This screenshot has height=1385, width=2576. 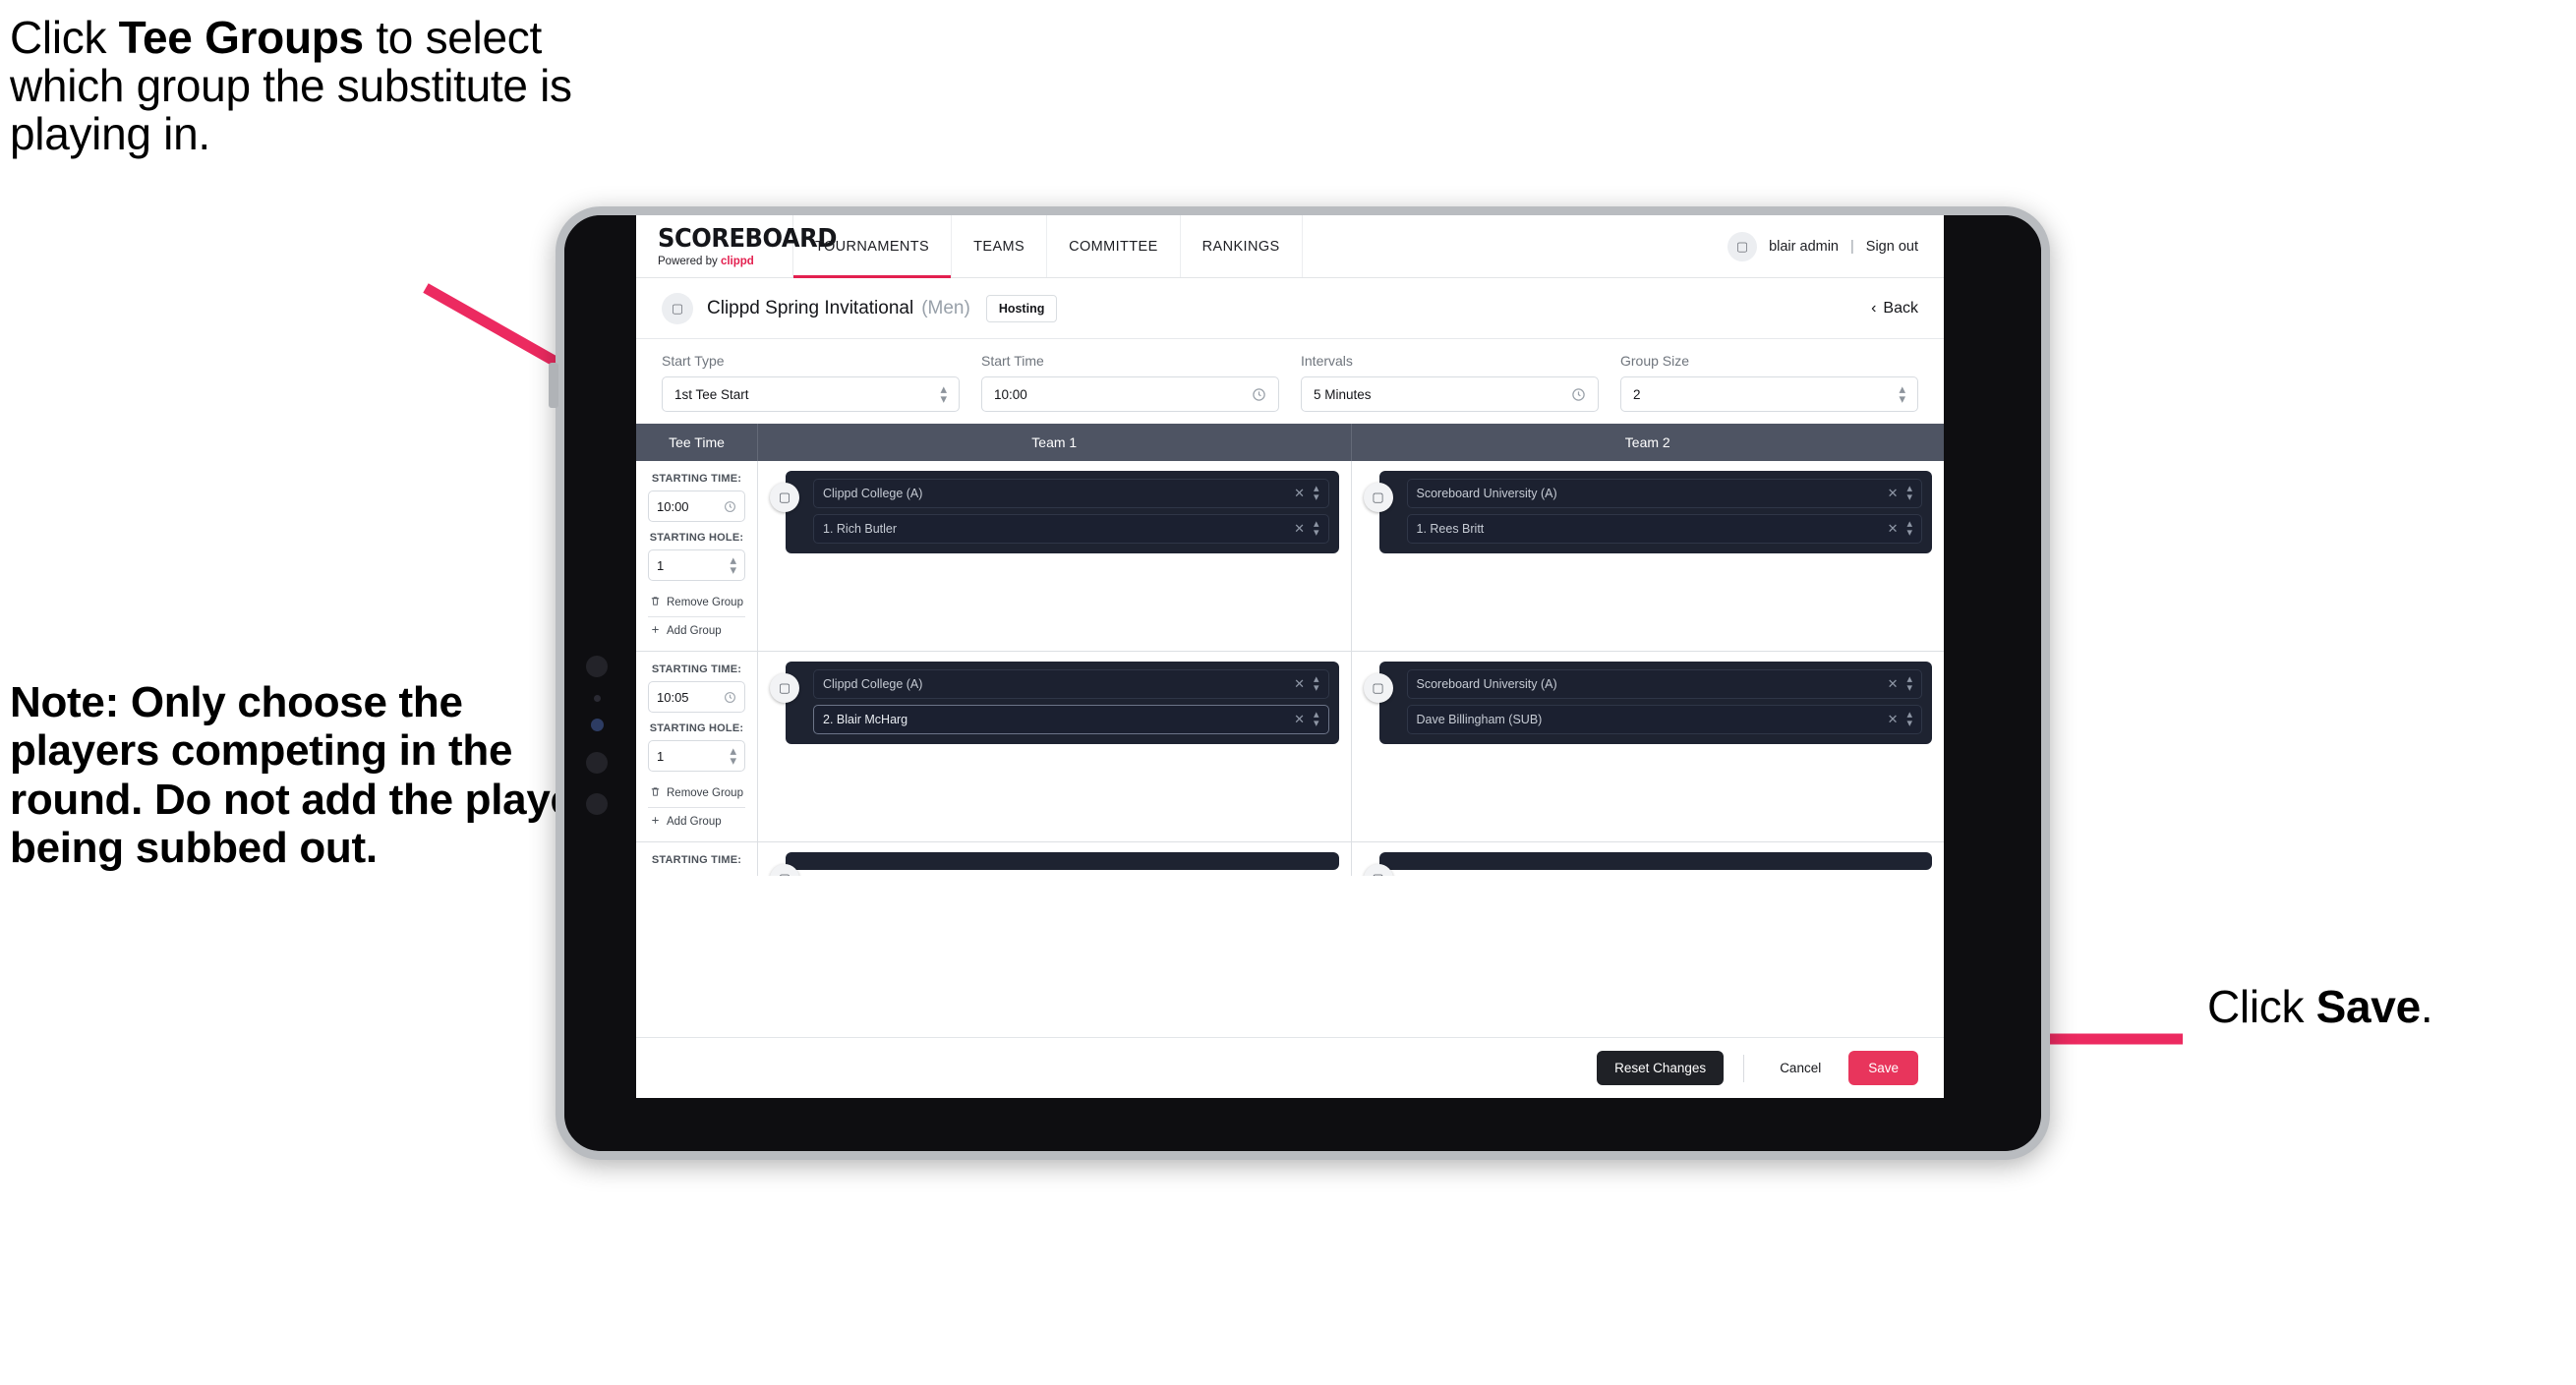 I want to click on save-button: Save, so click(x=1883, y=1068).